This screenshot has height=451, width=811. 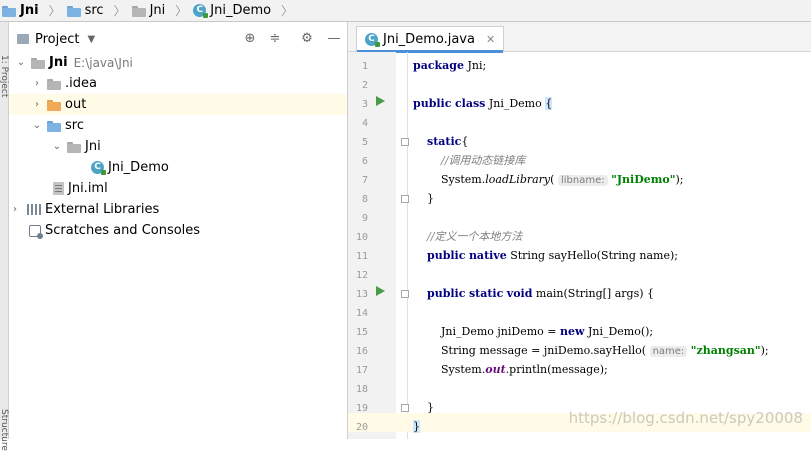 What do you see at coordinates (23, 39) in the screenshot?
I see `project-icon` at bounding box center [23, 39].